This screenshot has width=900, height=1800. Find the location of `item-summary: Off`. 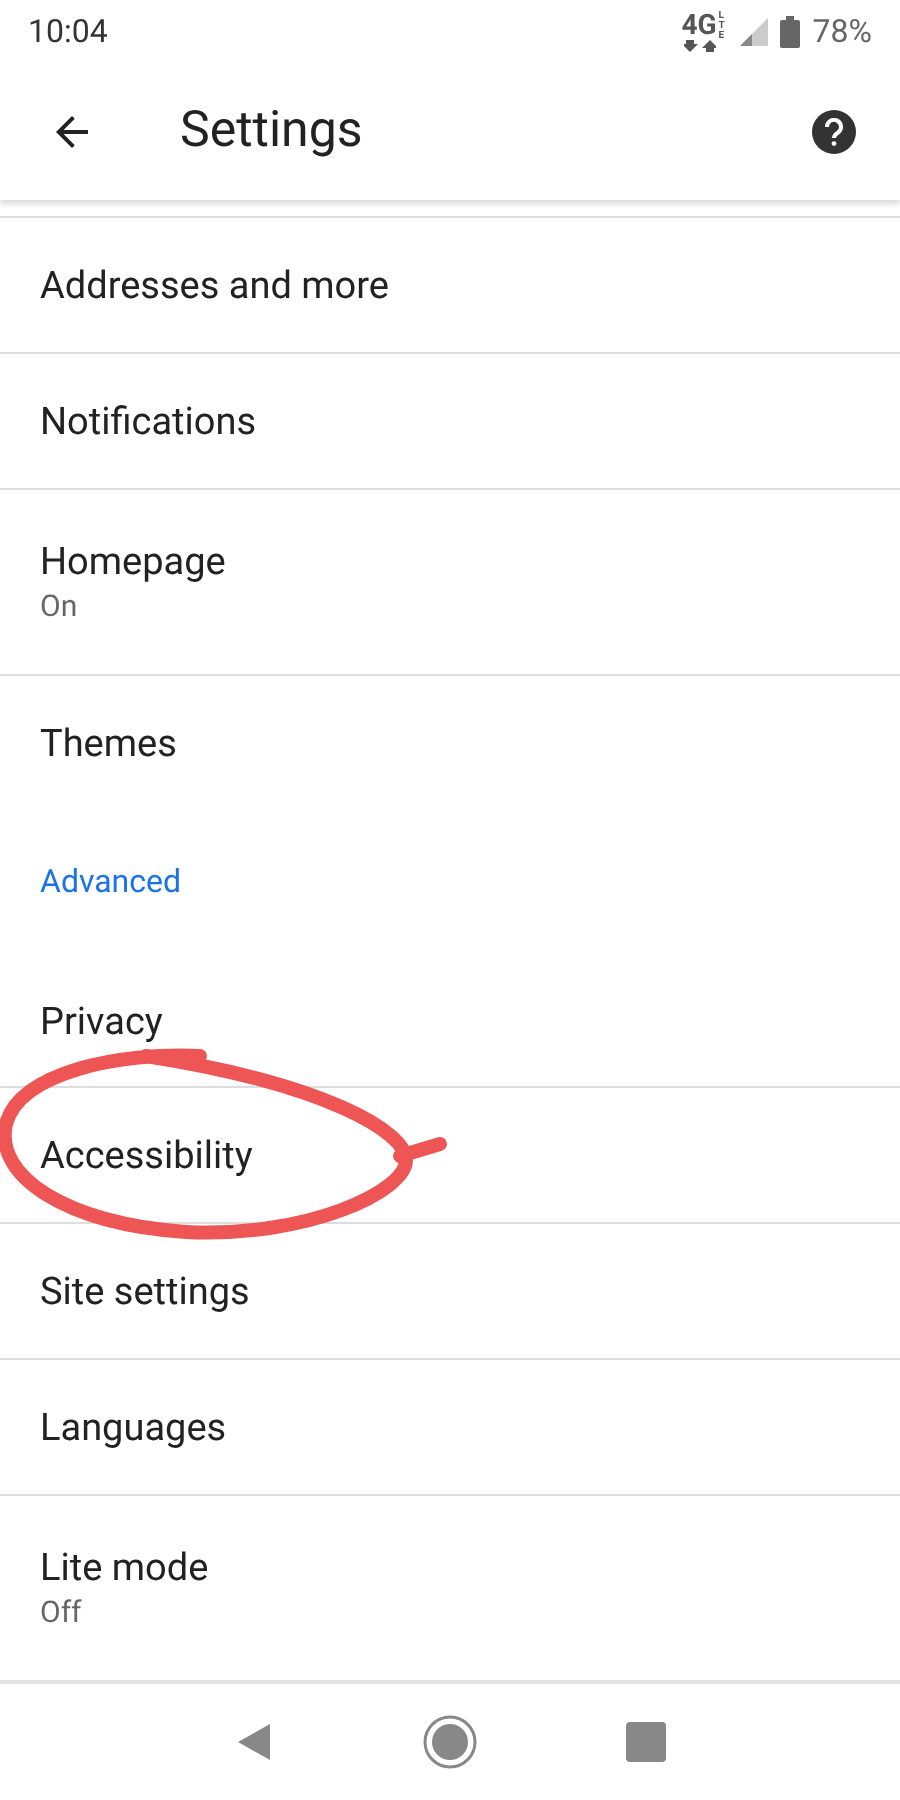

item-summary: Off is located at coordinates (62, 1612).